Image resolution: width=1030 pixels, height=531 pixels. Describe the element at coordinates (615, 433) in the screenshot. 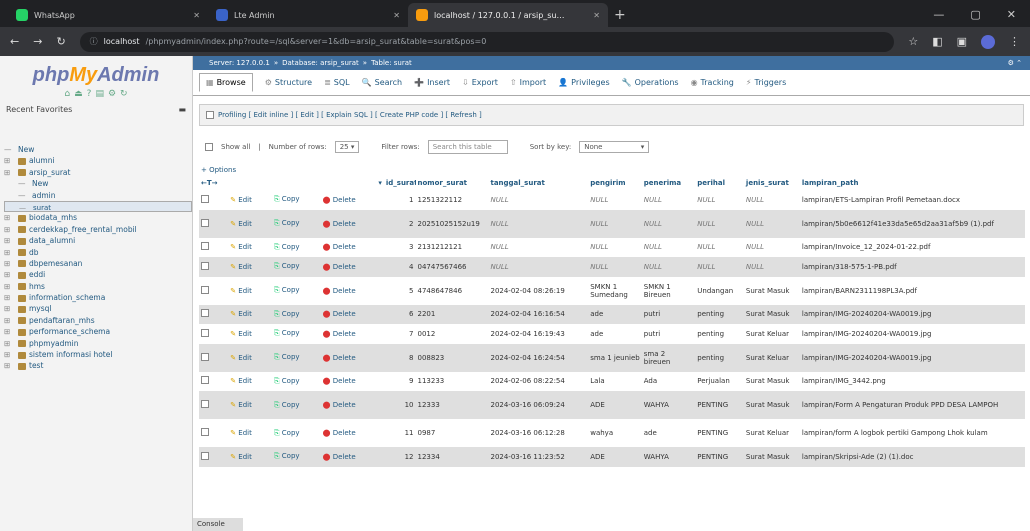

I see `cell-pengirim: wahya` at that location.